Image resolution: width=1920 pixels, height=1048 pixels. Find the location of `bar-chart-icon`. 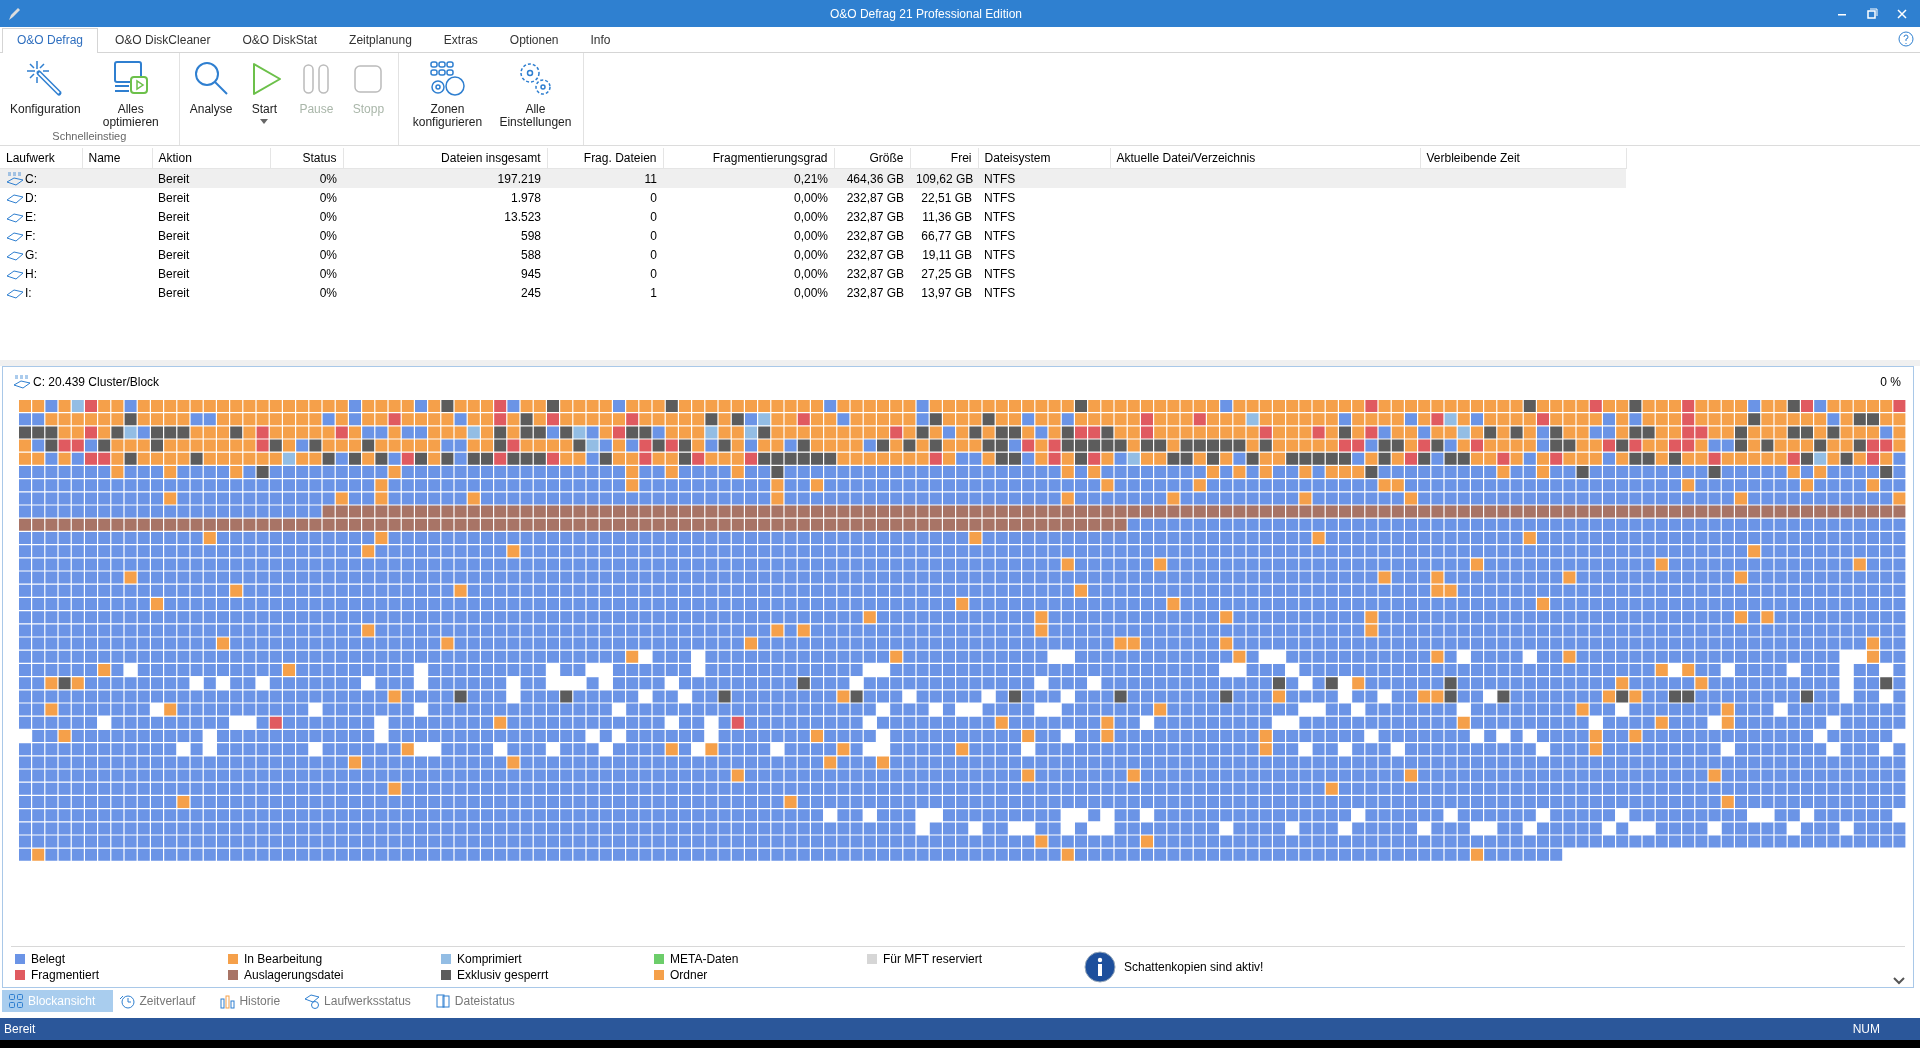

bar-chart-icon is located at coordinates (227, 1001).